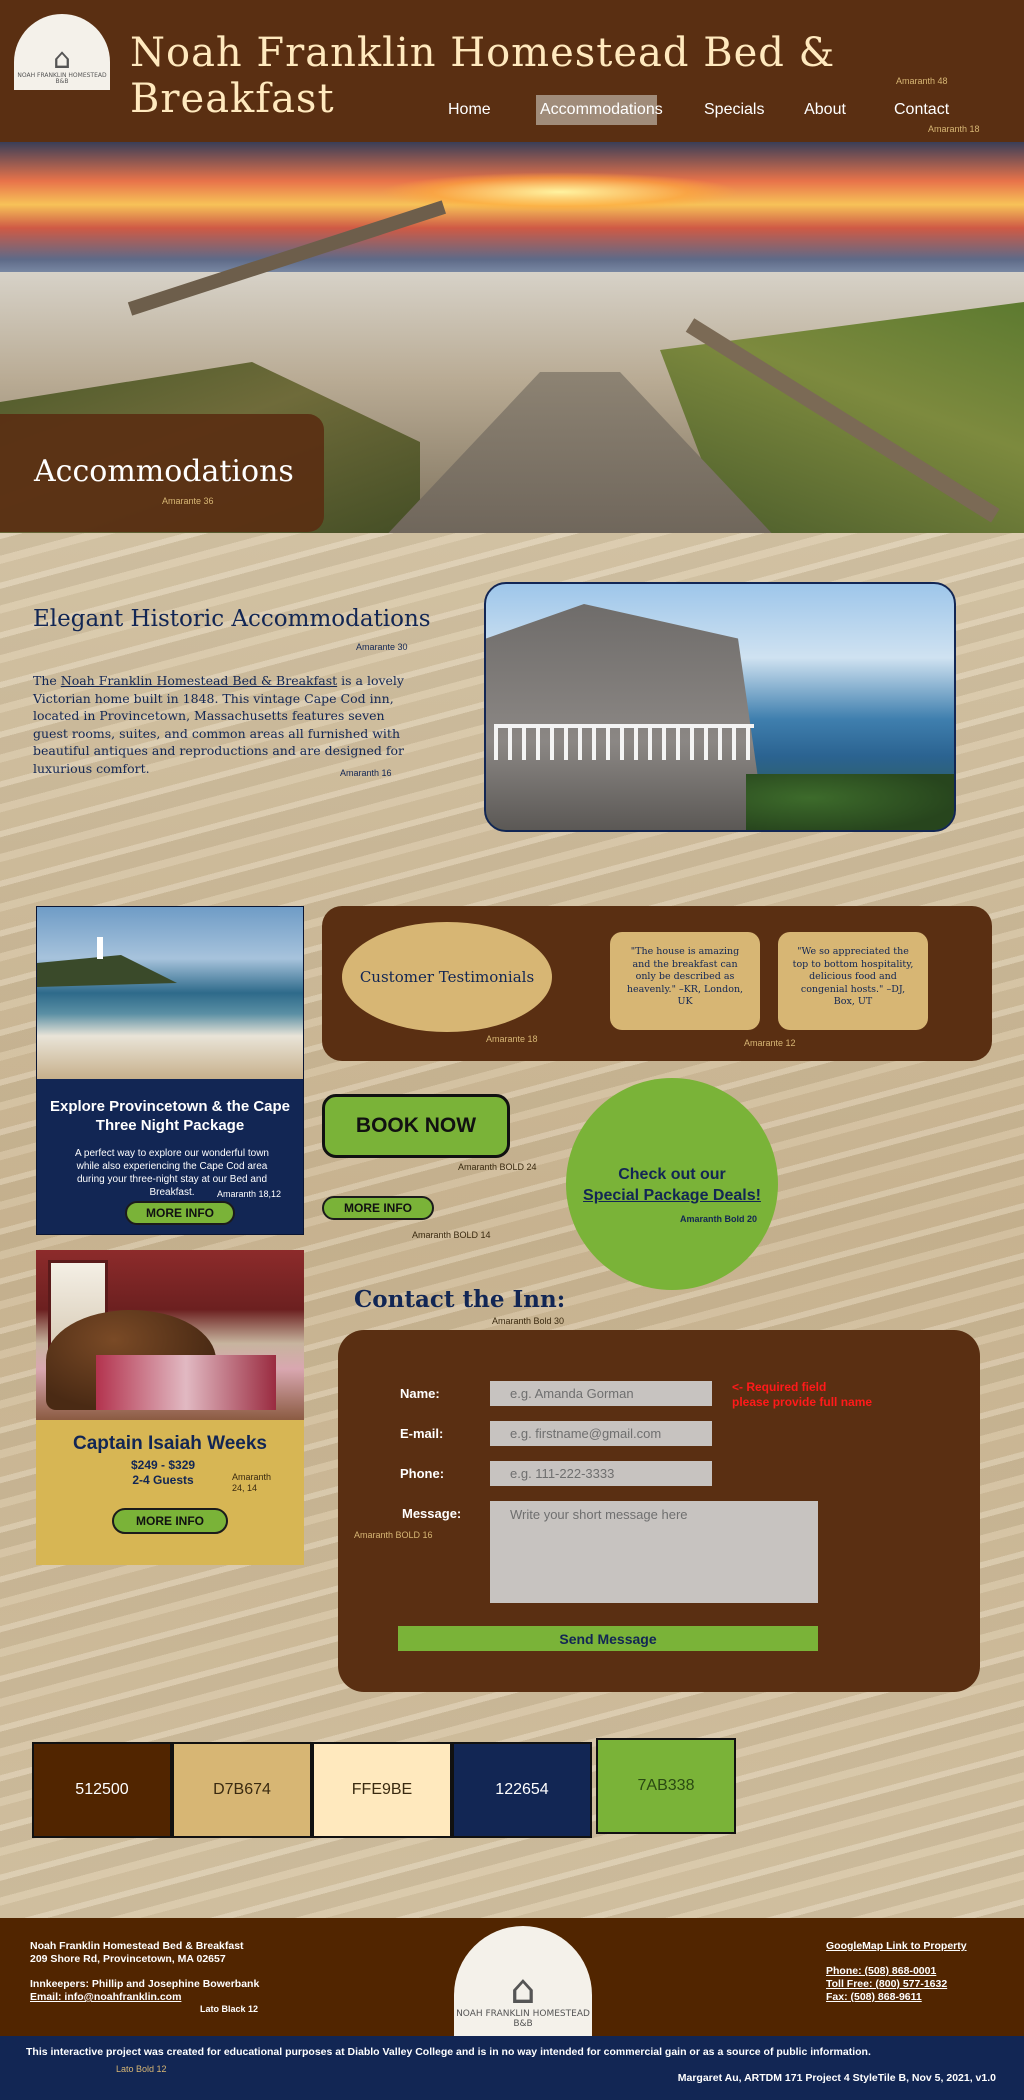  Describe the element at coordinates (170, 1335) in the screenshot. I see `room-photo` at that location.